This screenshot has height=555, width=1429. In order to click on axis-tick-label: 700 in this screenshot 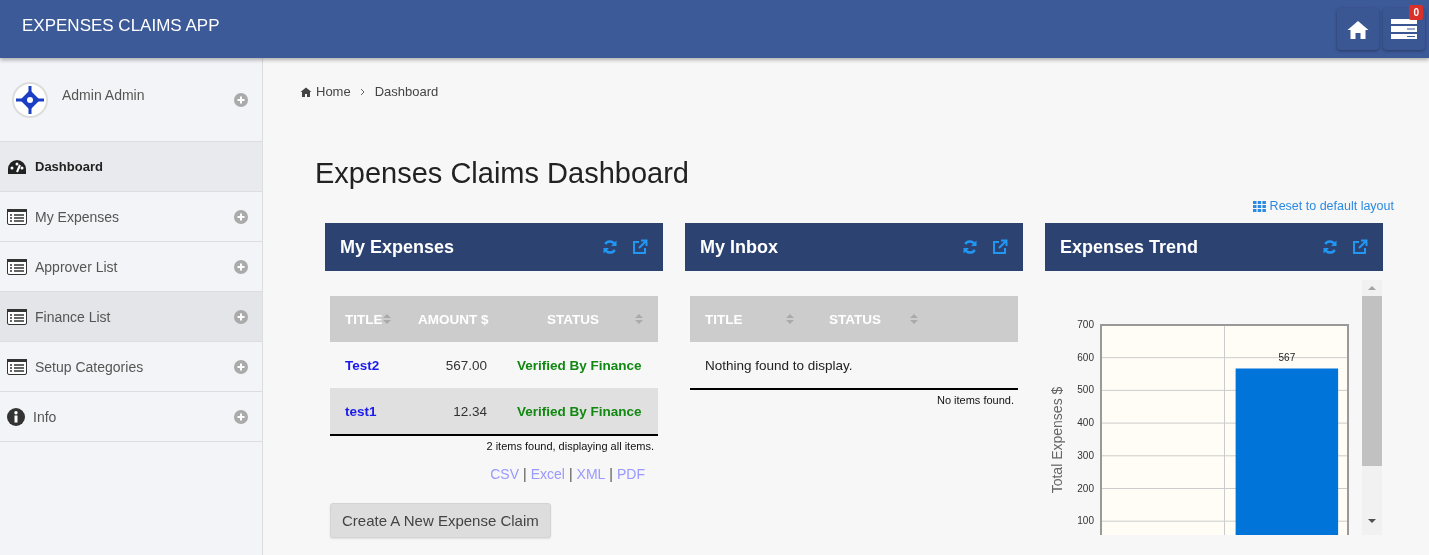, I will do `click(1085, 324)`.